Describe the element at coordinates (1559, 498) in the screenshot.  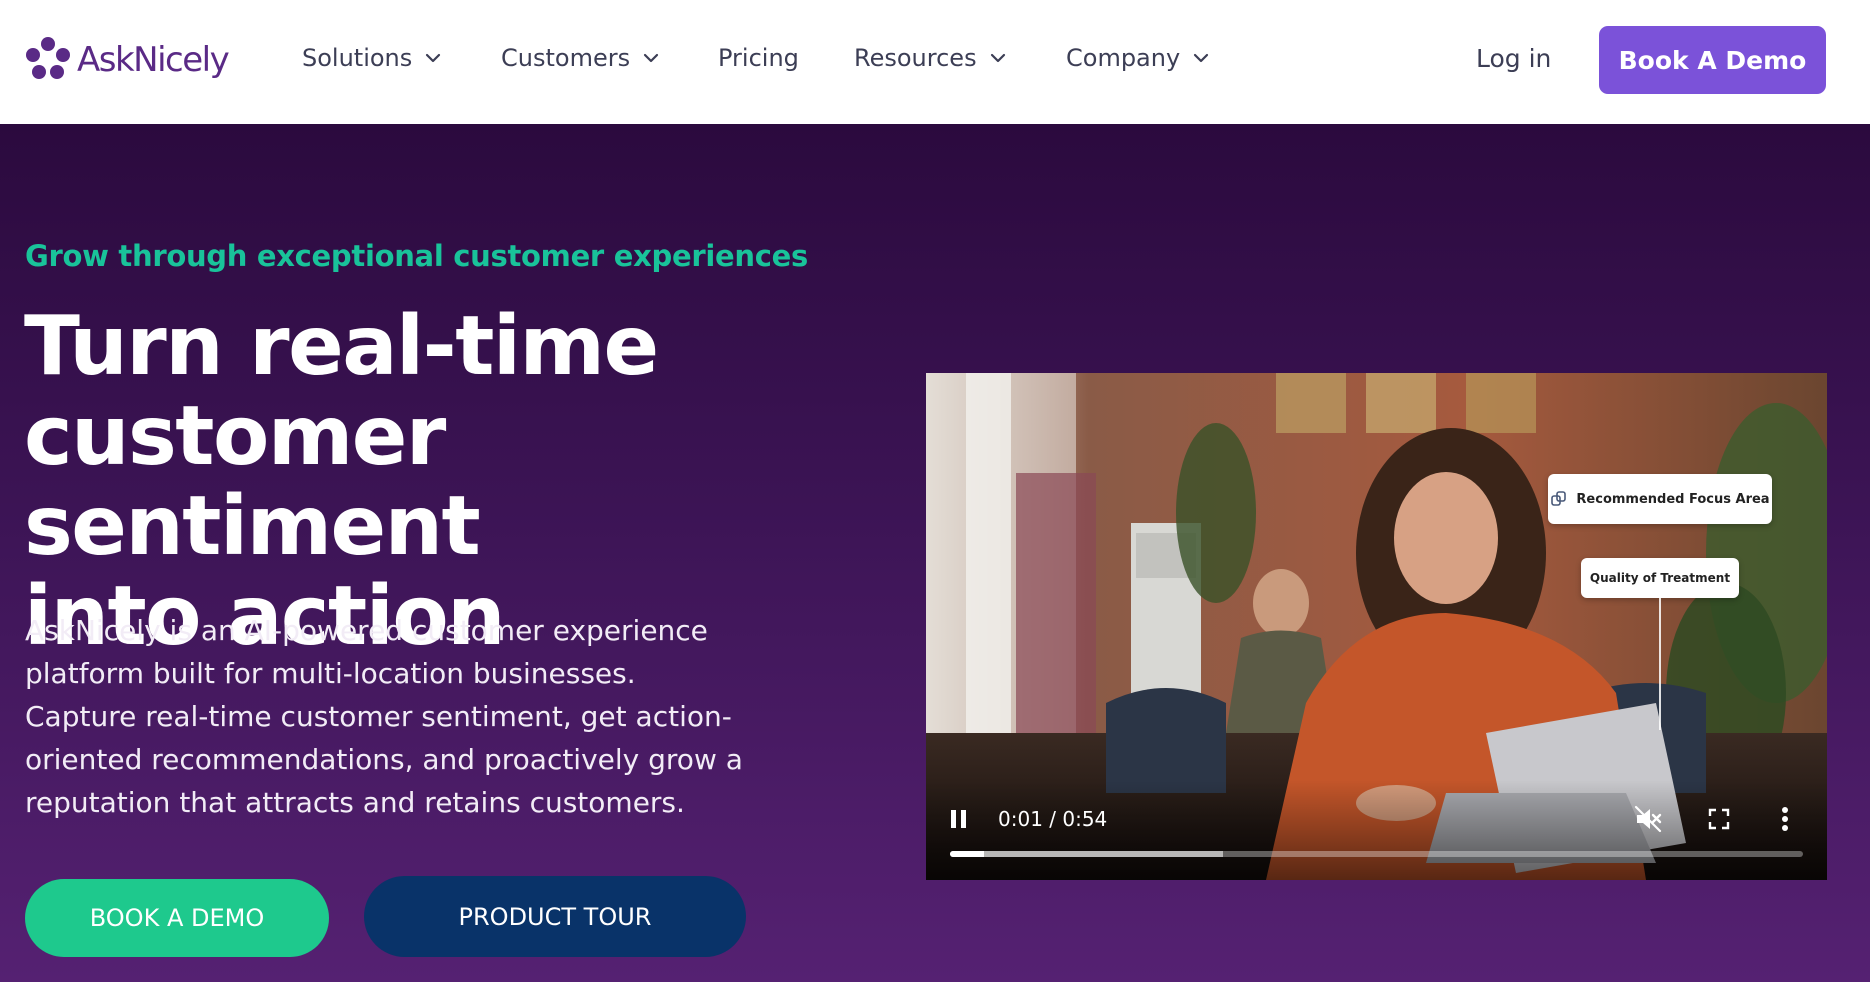
I see `link-icon` at that location.